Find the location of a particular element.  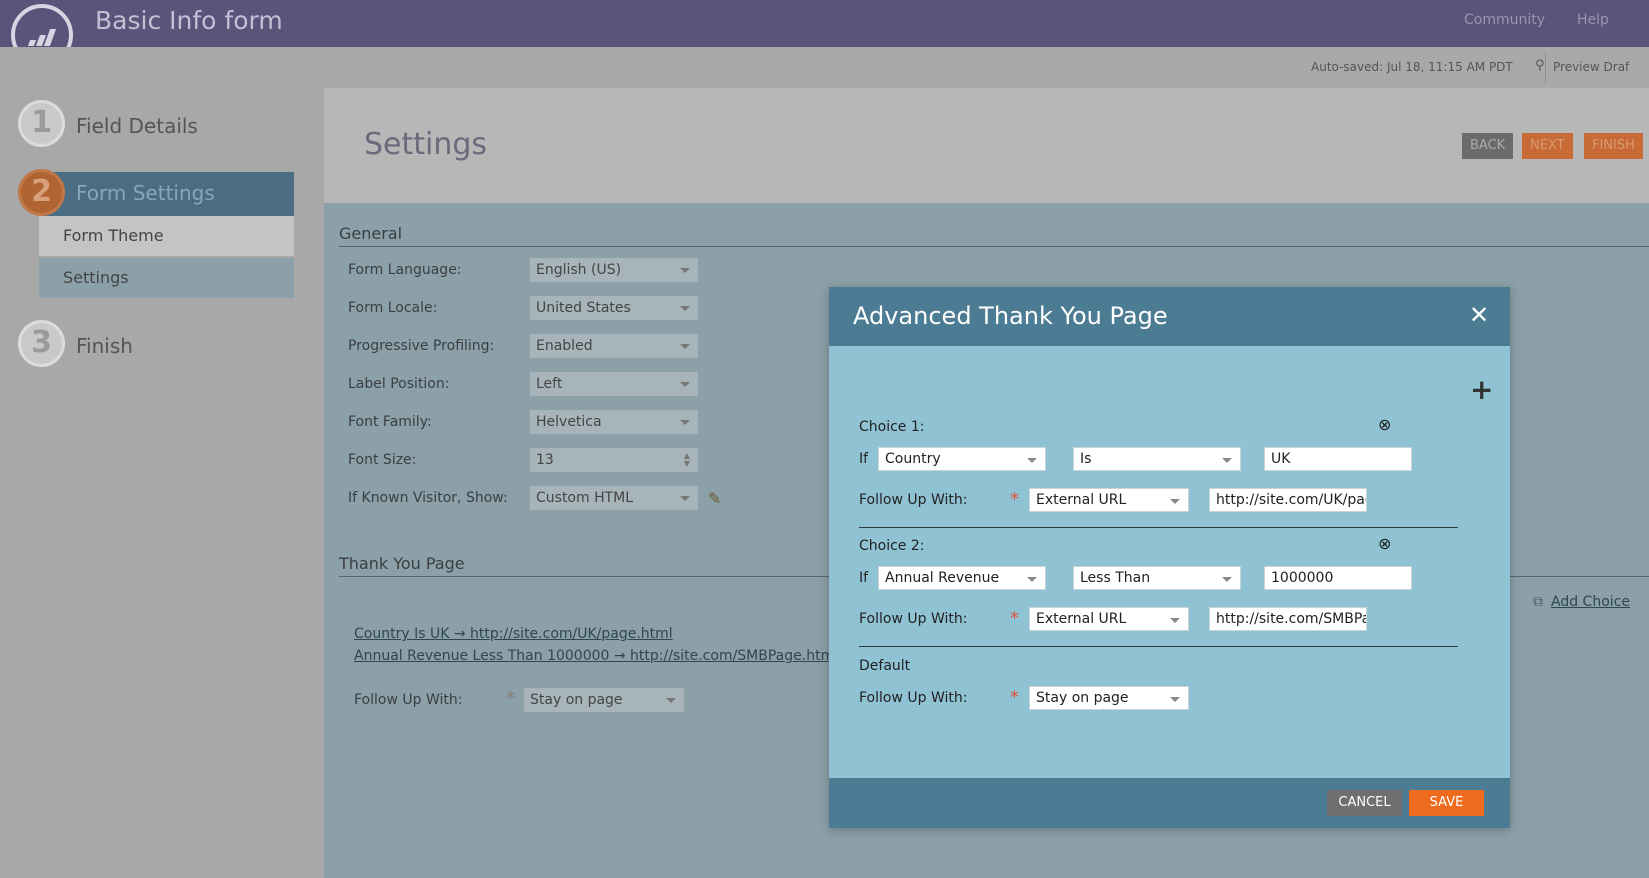

choice-1-field-select: Country is located at coordinates (962, 459).